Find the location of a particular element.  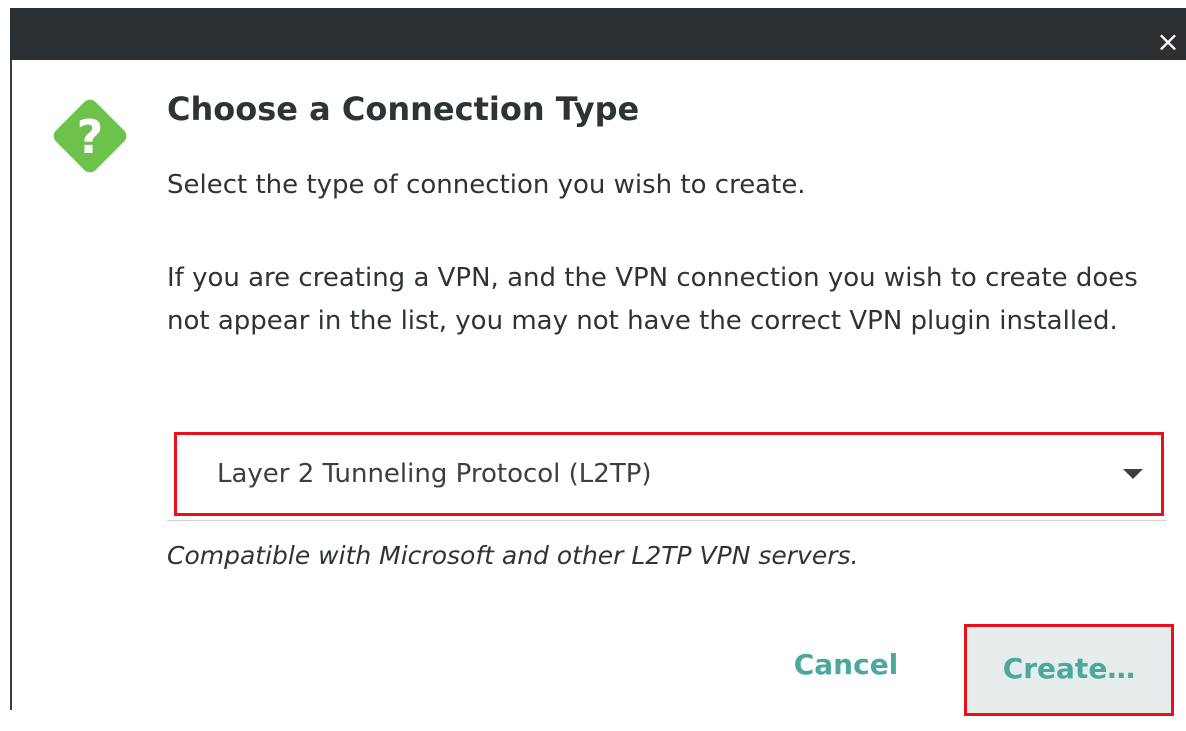

window-border is located at coordinates (11, 385).